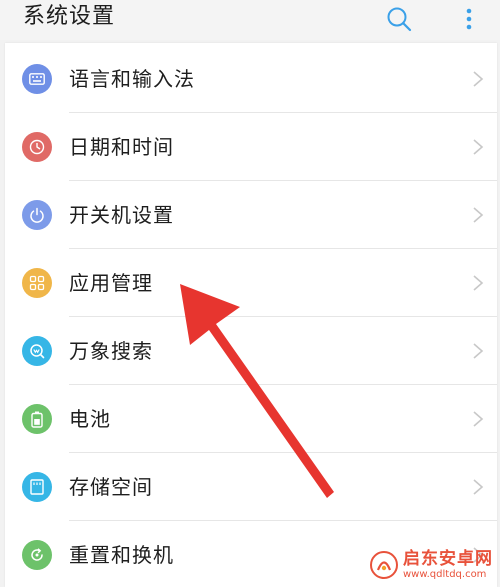 The image size is (500, 587). I want to click on search-circle-icon, so click(37, 351).